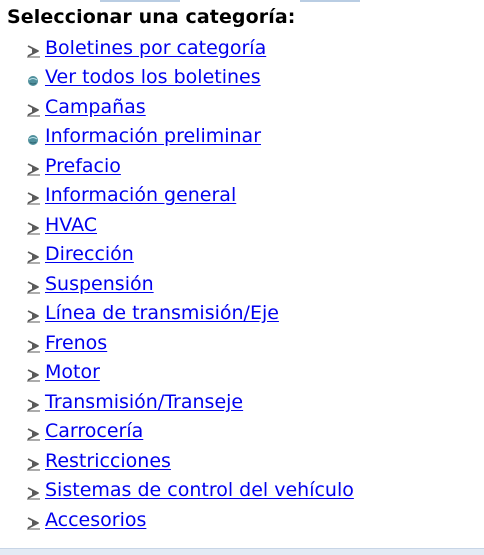 The height and width of the screenshot is (555, 484). Describe the element at coordinates (95, 107) in the screenshot. I see `category-link: Campañas` at that location.